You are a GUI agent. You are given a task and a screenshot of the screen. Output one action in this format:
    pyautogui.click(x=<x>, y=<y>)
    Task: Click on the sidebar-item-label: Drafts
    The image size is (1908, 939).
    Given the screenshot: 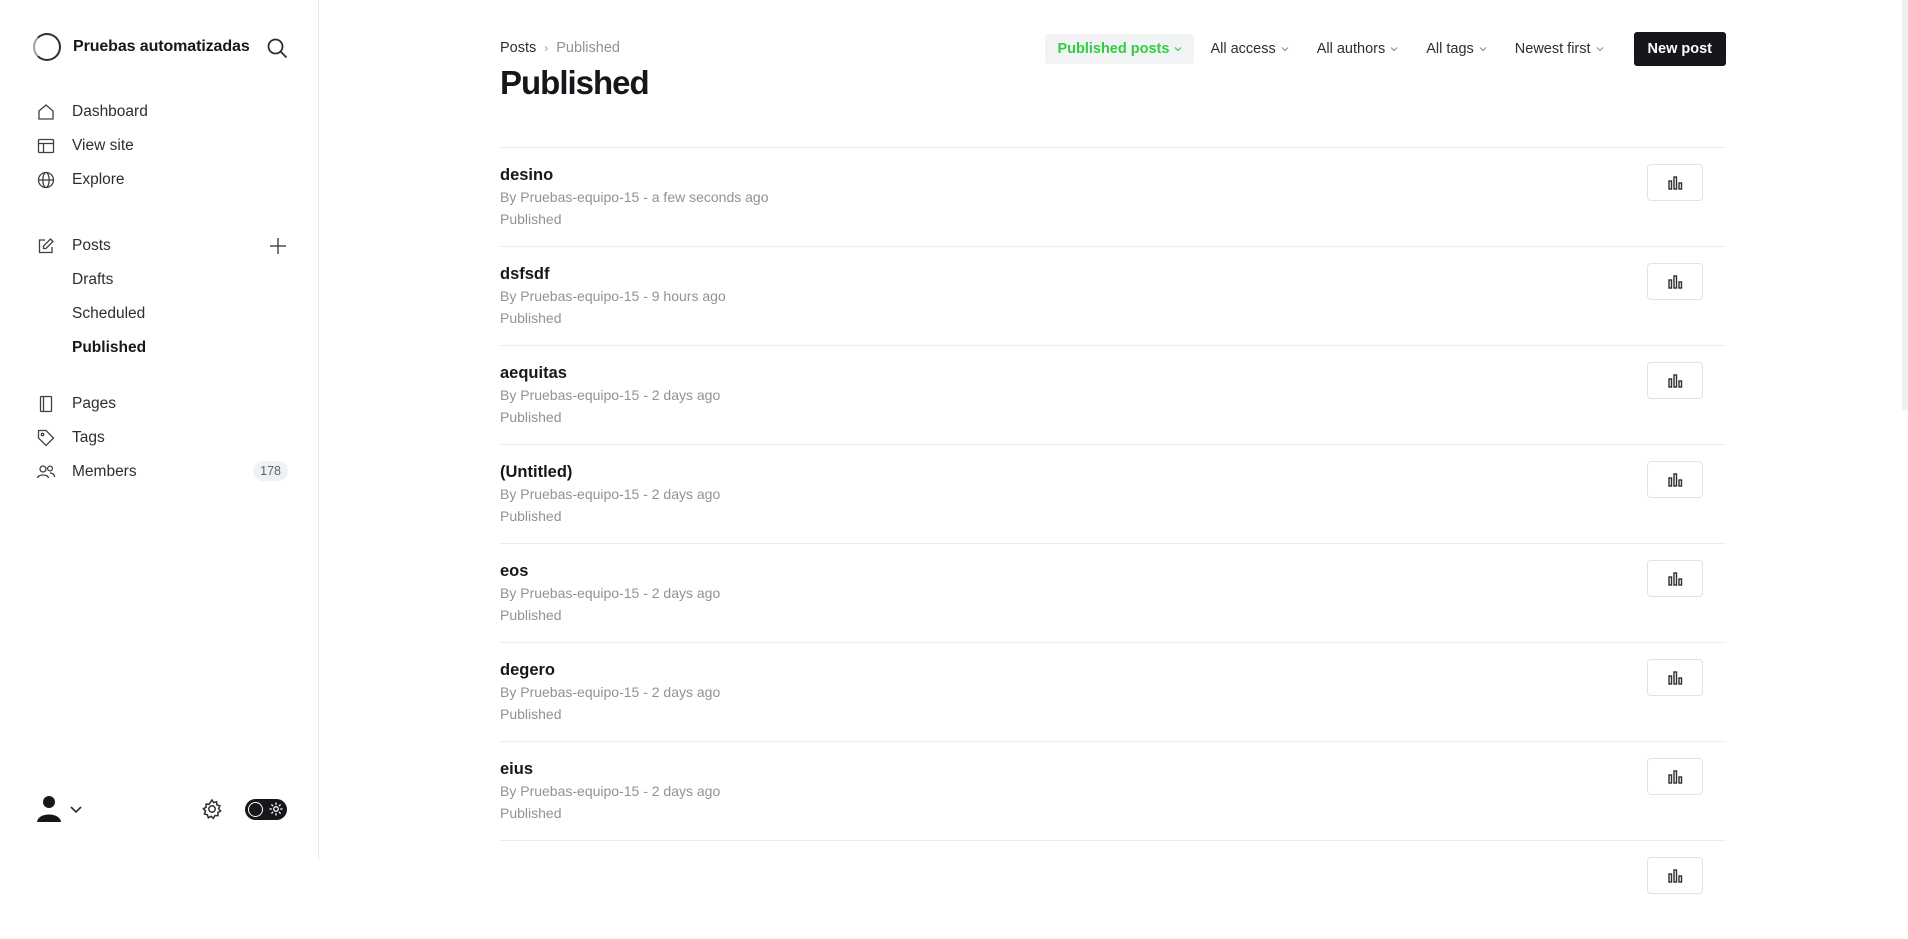 What is the action you would take?
    pyautogui.click(x=93, y=279)
    